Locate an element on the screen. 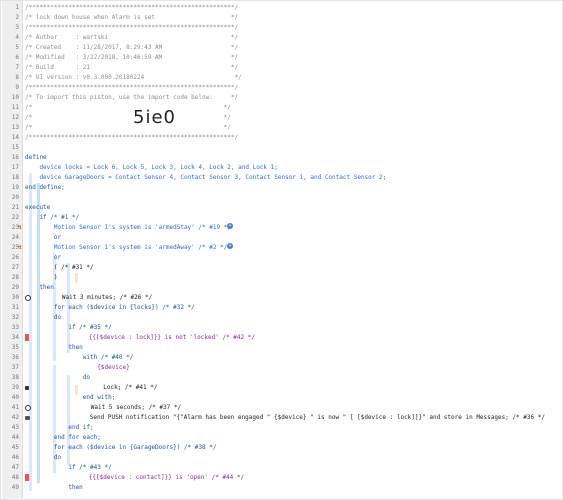  import-code: 5ie0 is located at coordinates (154, 117).